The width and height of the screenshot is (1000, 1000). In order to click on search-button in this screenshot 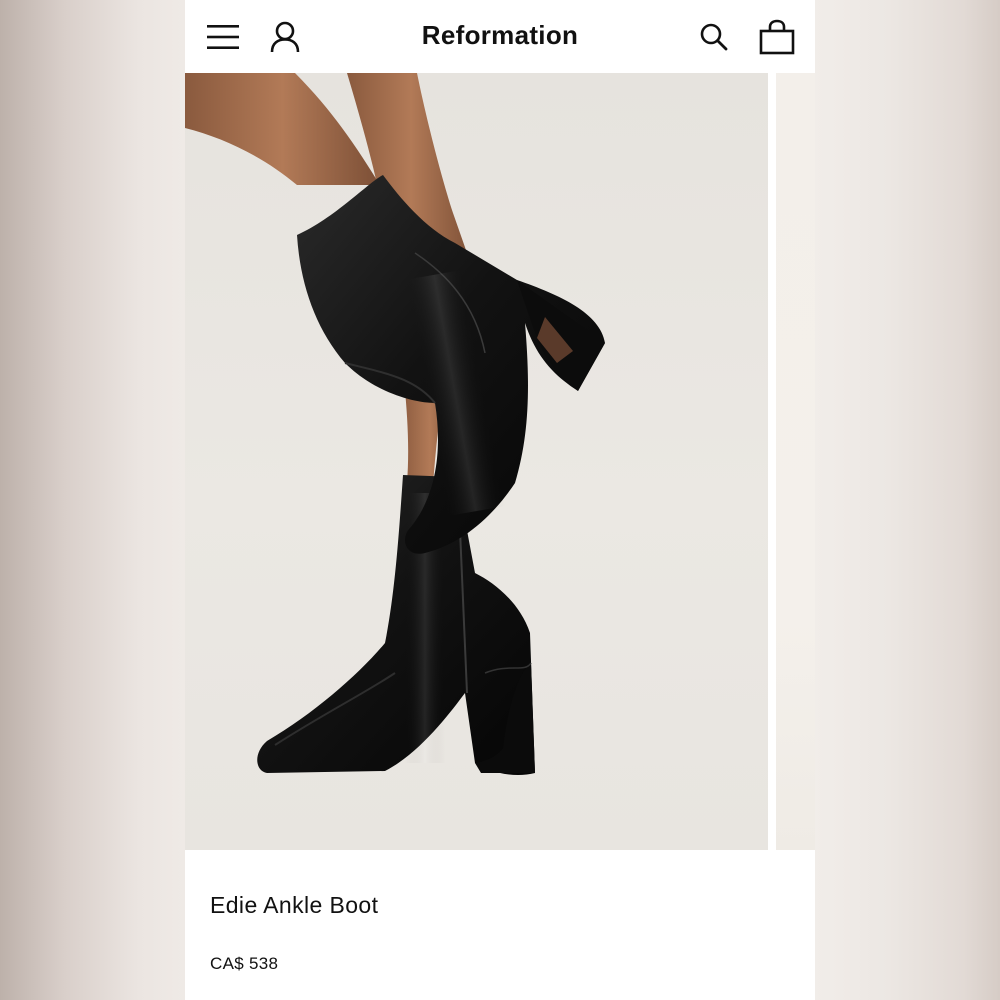, I will do `click(714, 37)`.